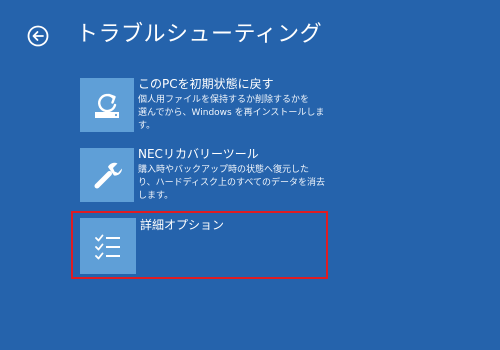 The image size is (500, 350). I want to click on nec-recovery-desc-line: り、ハードディスク上のすべてのデータを消去, so click(232, 183).